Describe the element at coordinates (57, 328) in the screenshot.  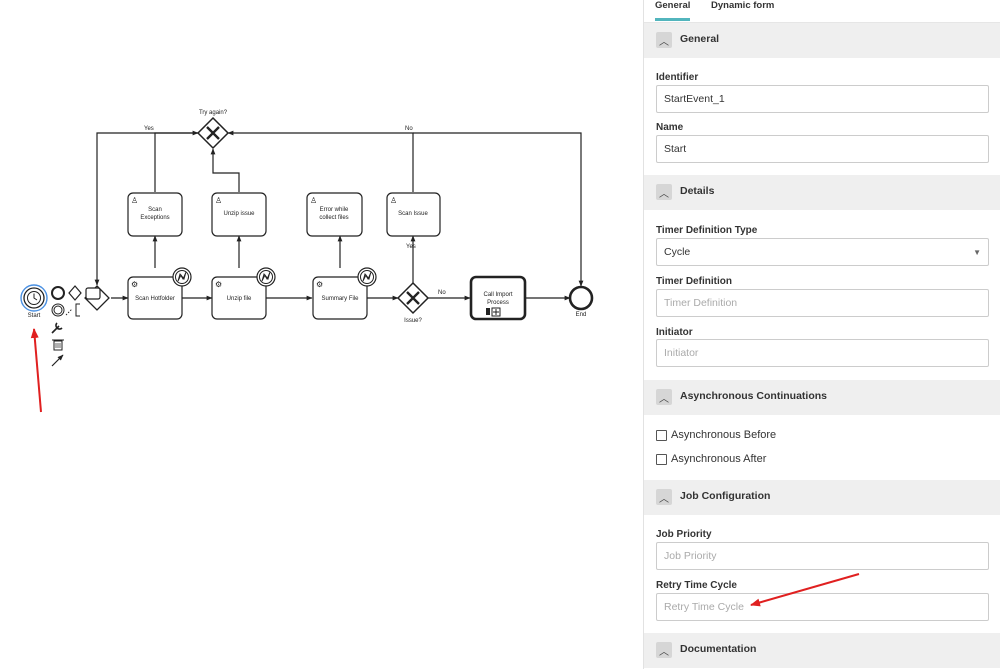
I see `wrench-icon` at that location.